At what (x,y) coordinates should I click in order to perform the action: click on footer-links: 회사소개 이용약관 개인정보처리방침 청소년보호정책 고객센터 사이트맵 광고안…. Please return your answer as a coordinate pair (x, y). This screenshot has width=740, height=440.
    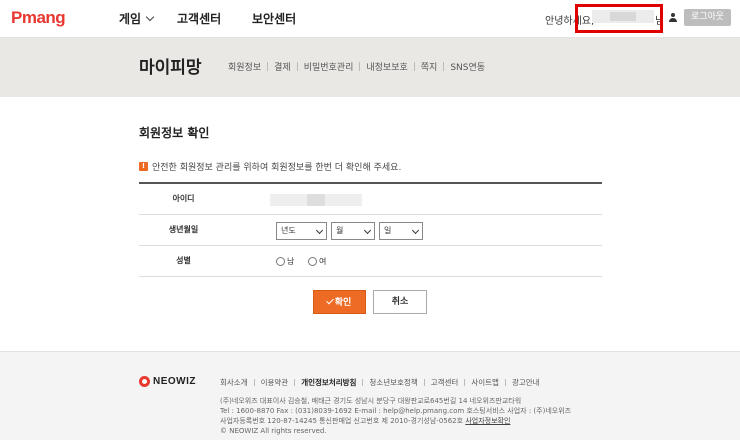
    Looking at the image, I should click on (380, 382).